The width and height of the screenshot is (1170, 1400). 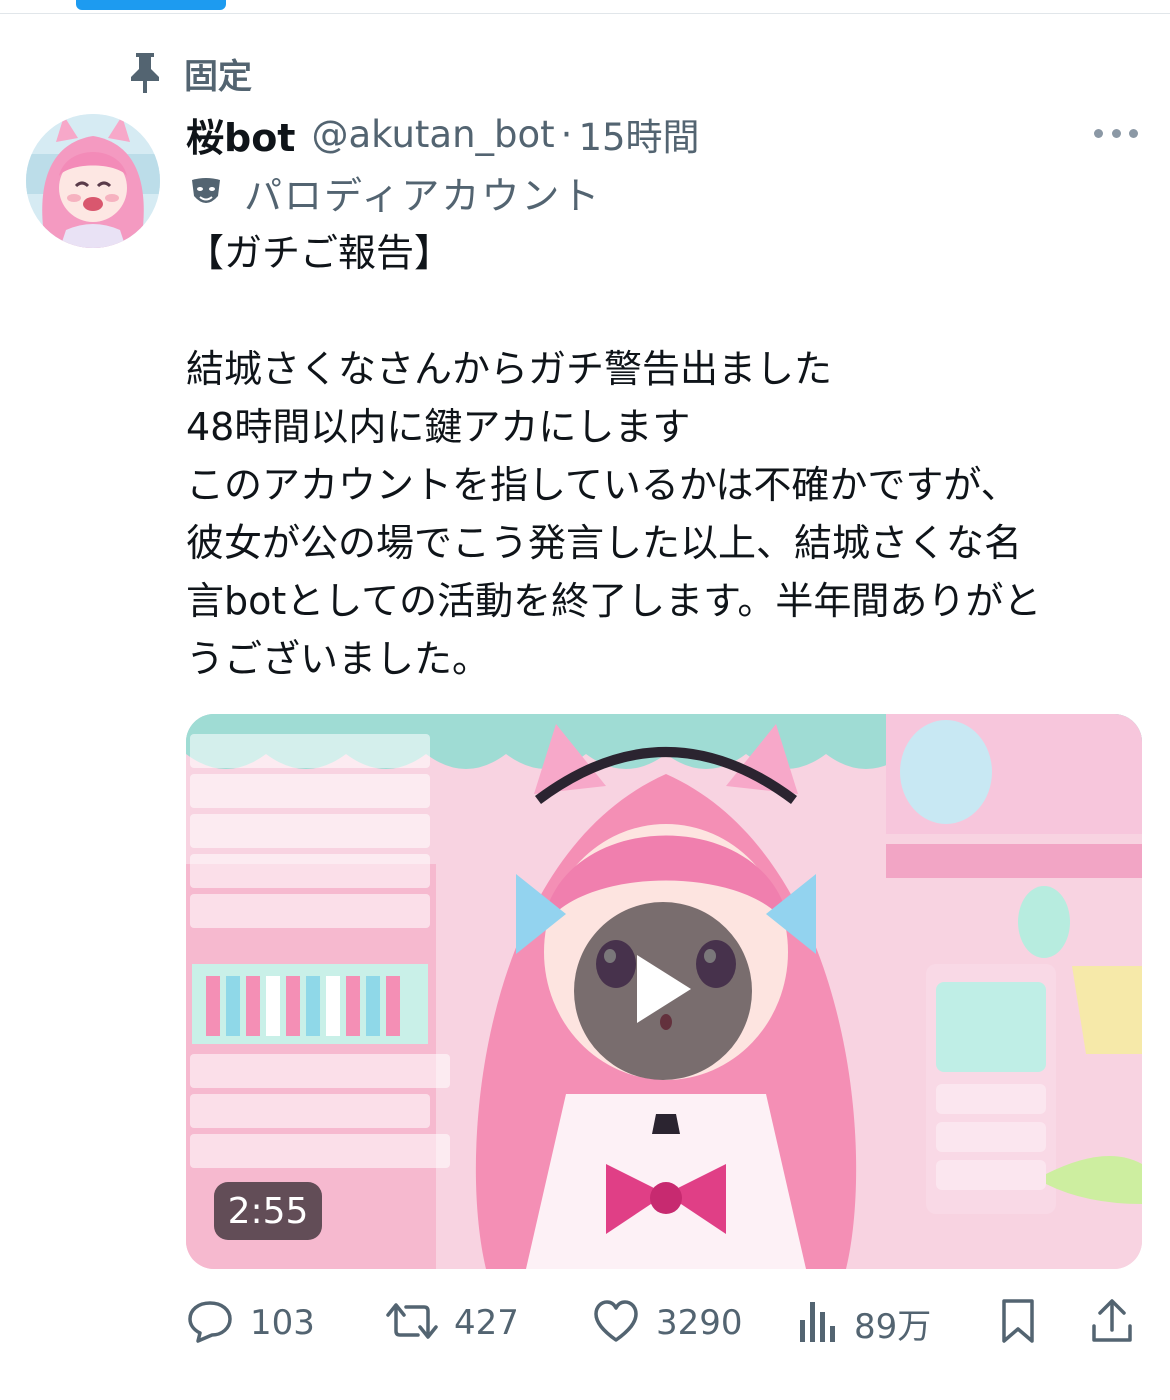 I want to click on views-button: 89万, so click(x=864, y=1323).